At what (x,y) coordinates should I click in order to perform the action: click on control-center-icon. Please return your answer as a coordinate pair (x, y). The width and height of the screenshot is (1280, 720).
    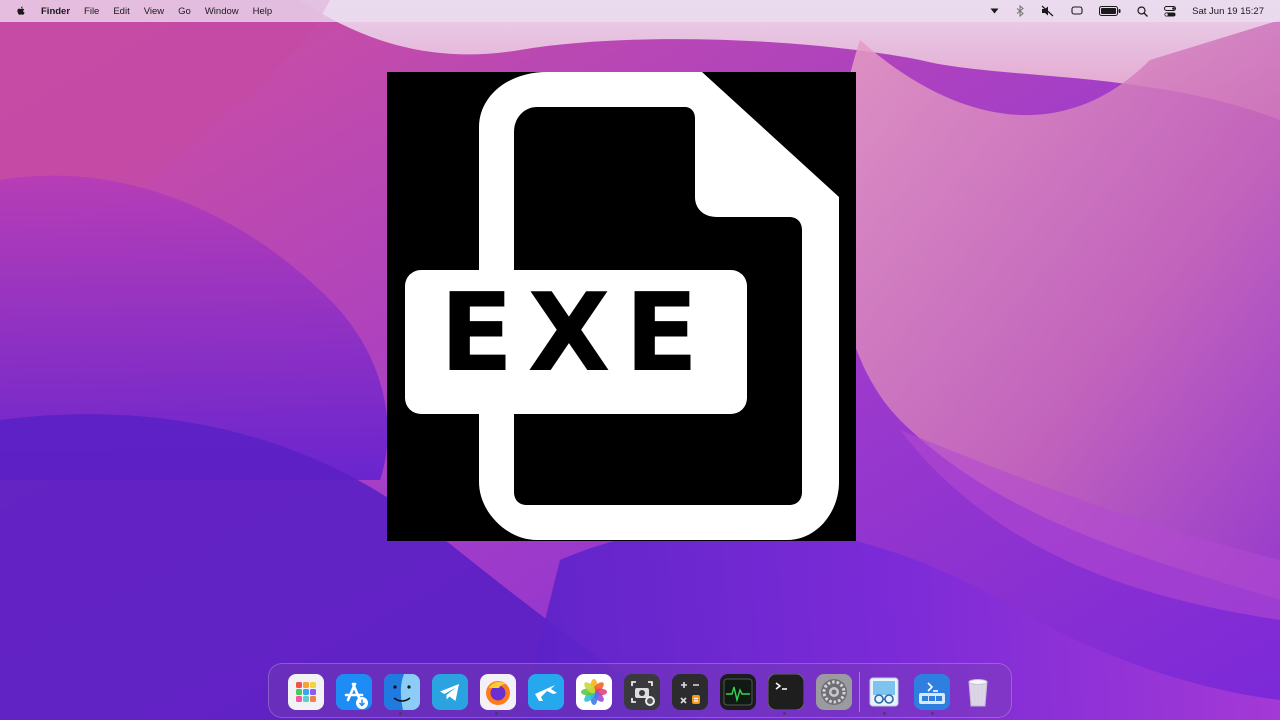
    Looking at the image, I should click on (1170, 11).